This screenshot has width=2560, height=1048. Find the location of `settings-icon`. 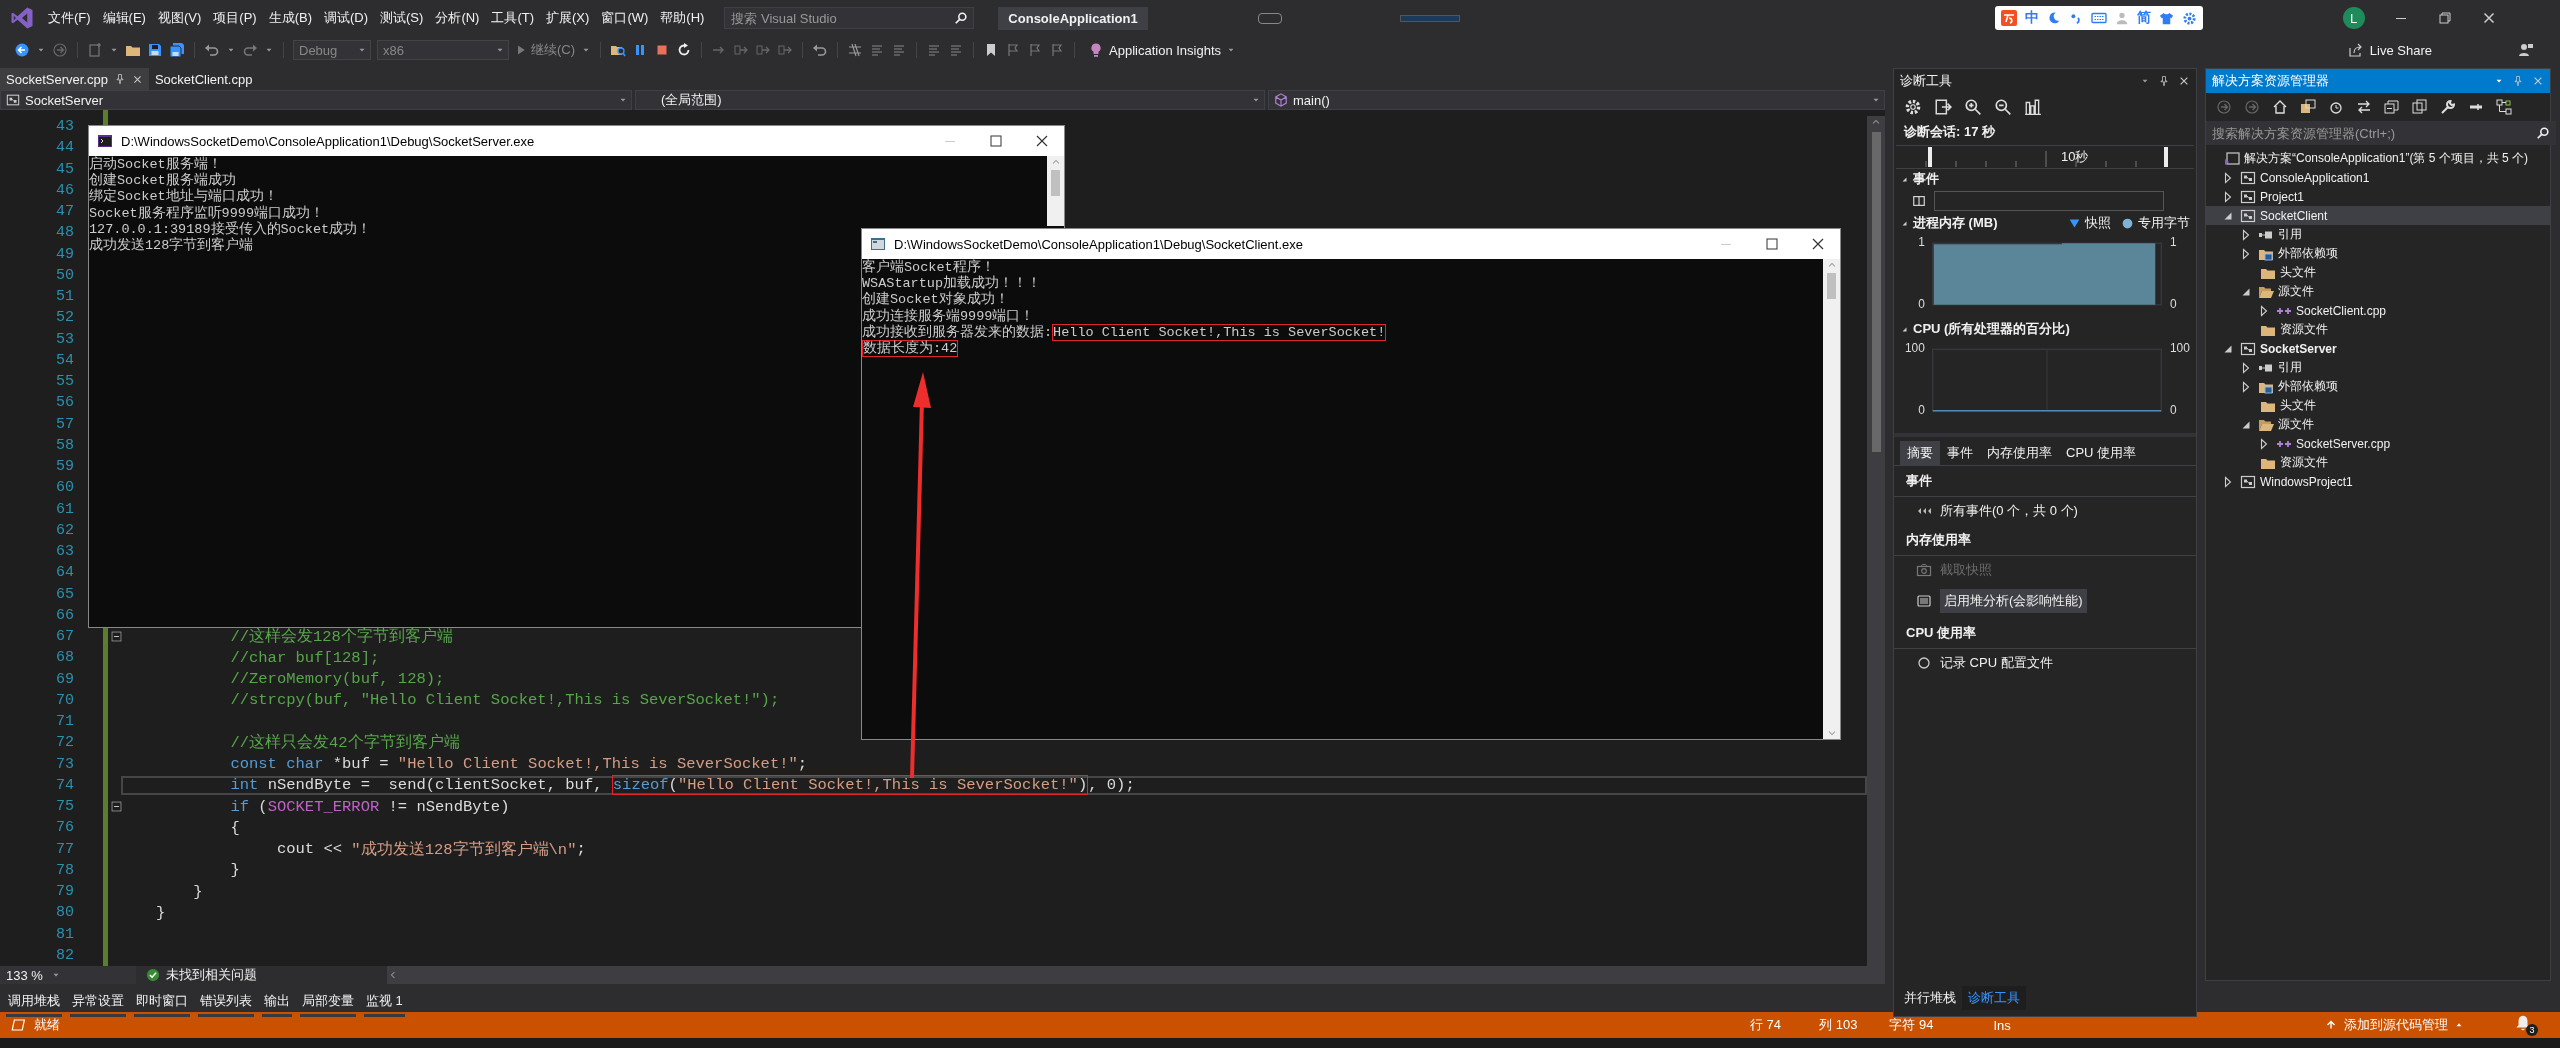

settings-icon is located at coordinates (1913, 107).